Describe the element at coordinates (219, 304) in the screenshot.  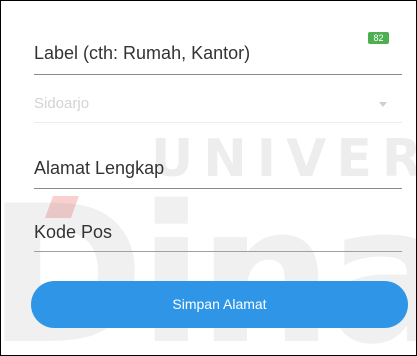
I see `save-address-button: Simpan Alamat` at that location.